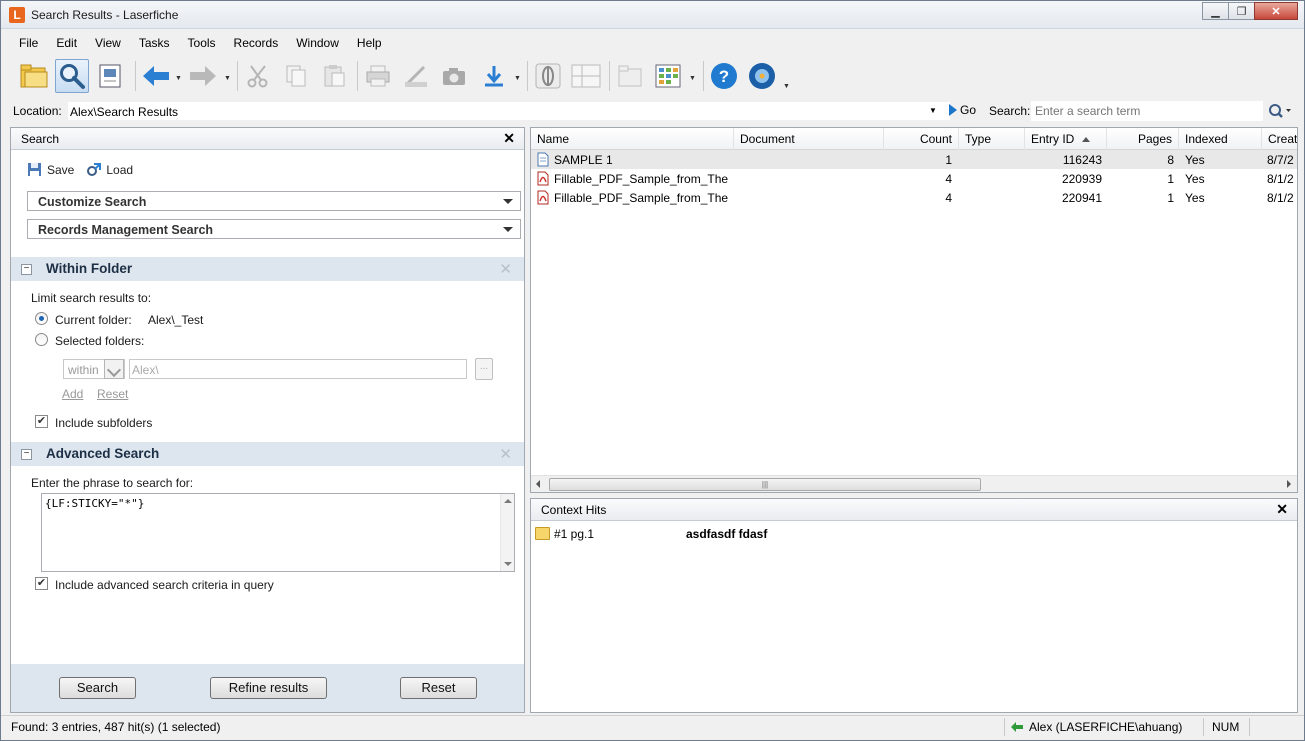 The height and width of the screenshot is (741, 1305). I want to click on forward-arrow-icon, so click(203, 76).